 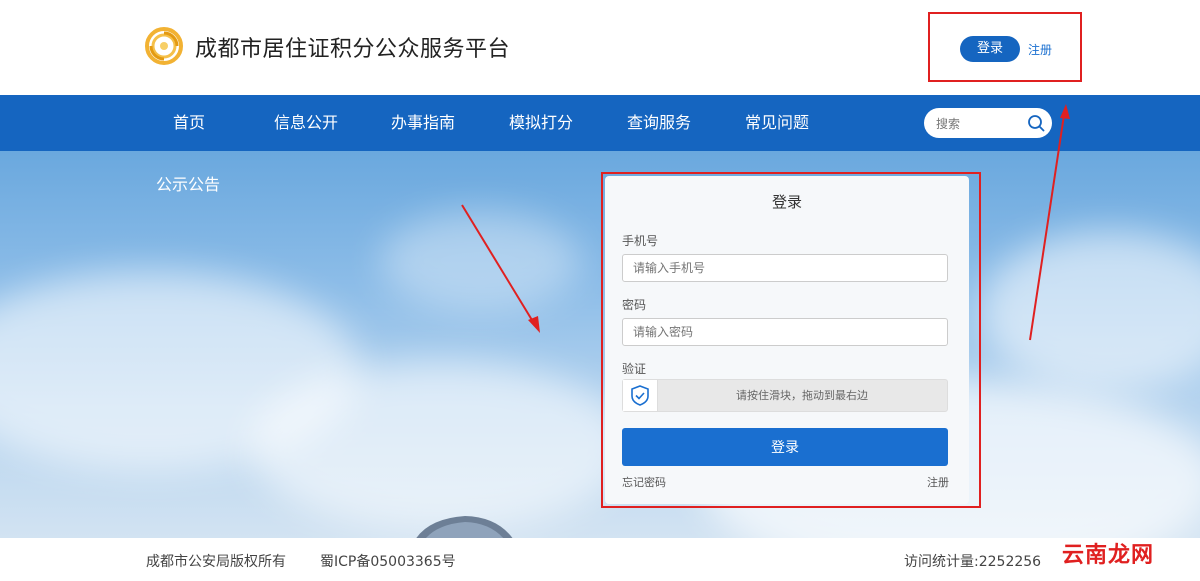 I want to click on password-input, so click(x=785, y=332).